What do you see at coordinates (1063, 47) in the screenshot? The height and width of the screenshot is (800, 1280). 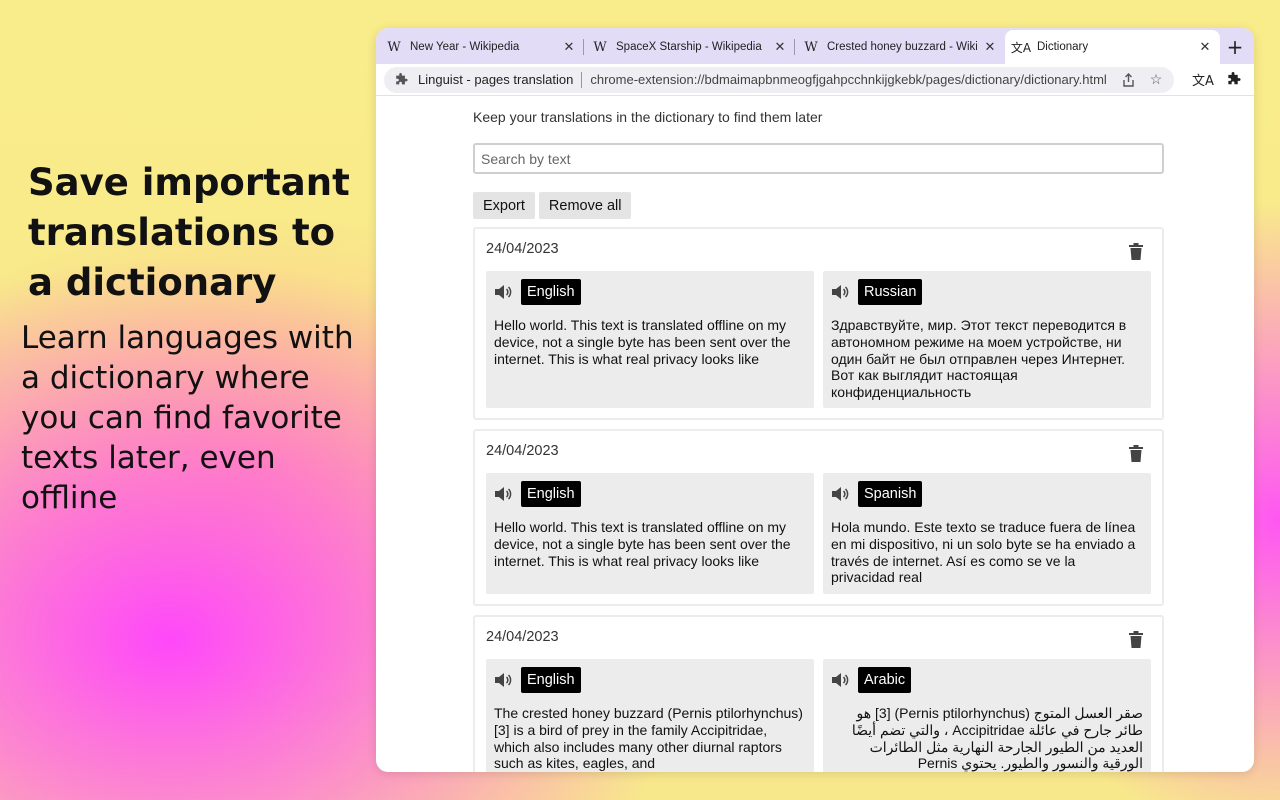 I see `tab-title: Dictionary` at bounding box center [1063, 47].